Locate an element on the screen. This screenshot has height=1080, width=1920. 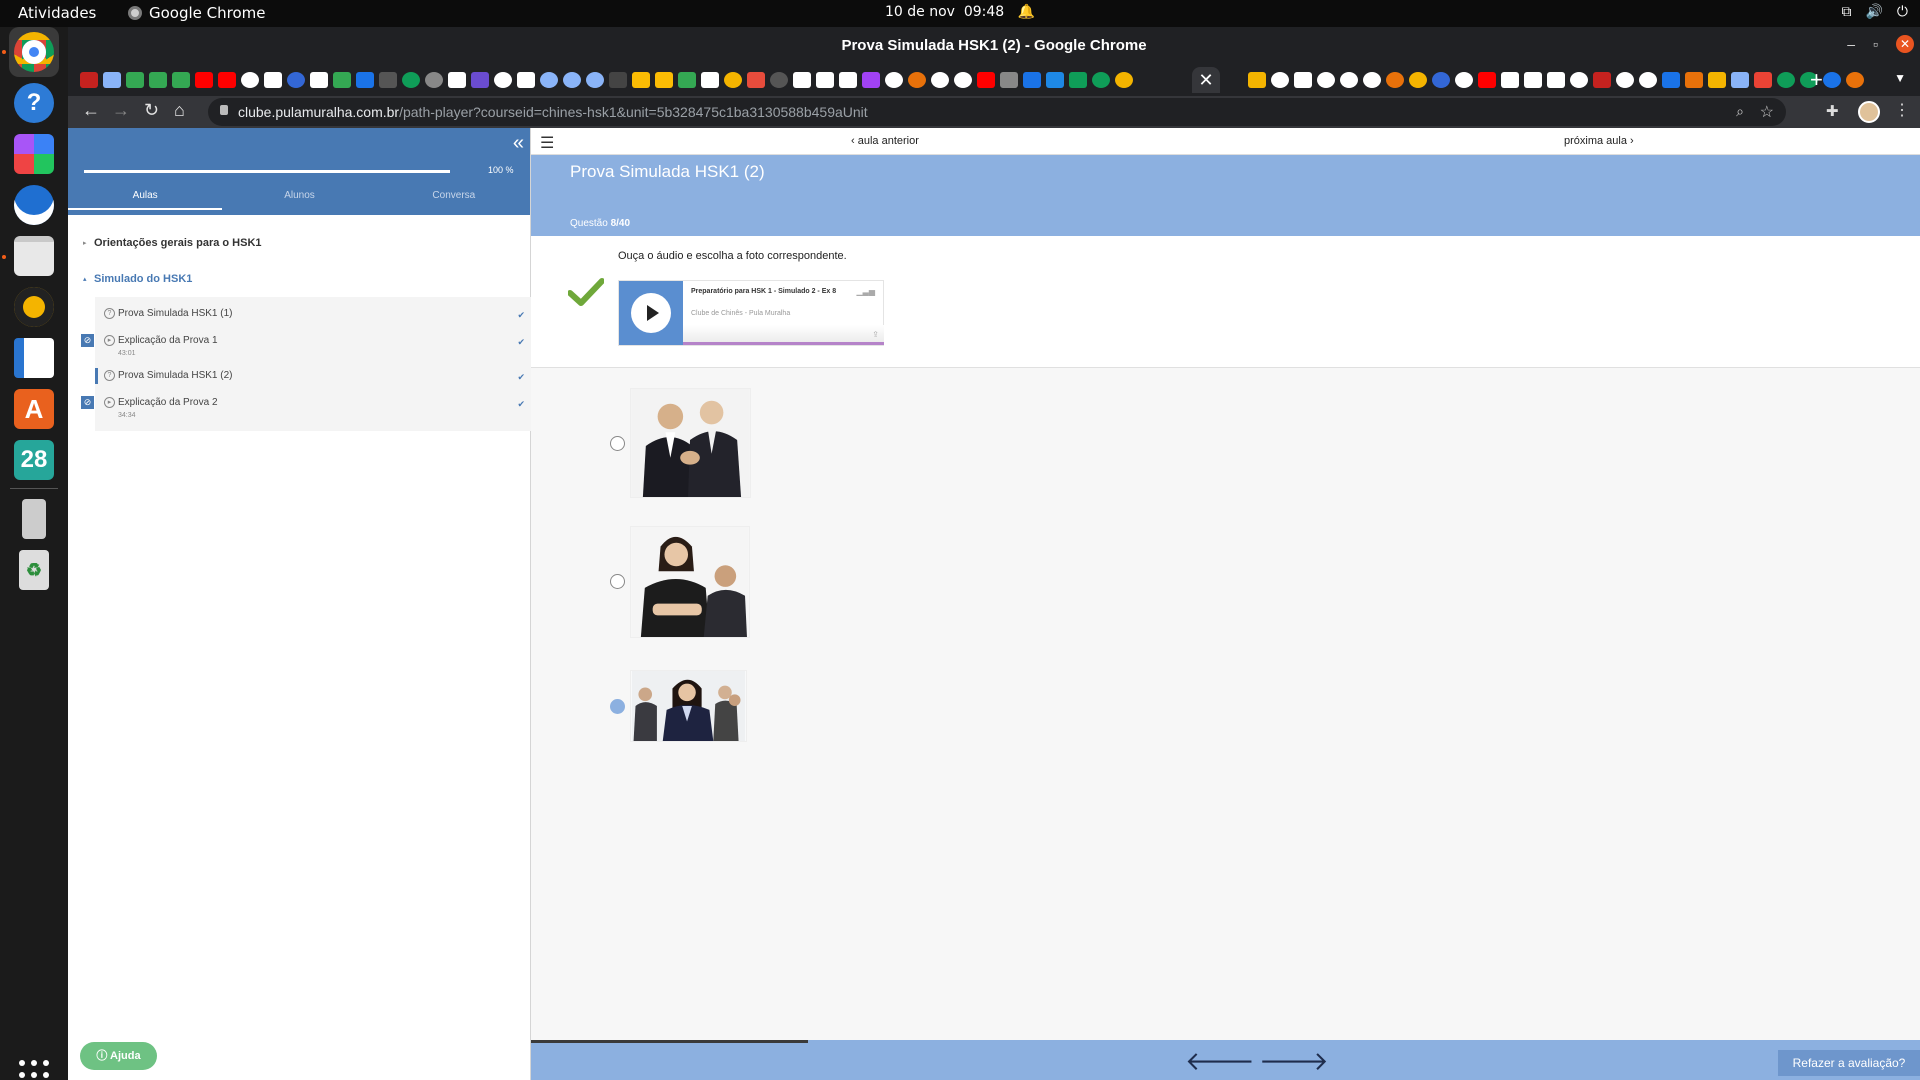
profile-avatar is located at coordinates (1869, 112).